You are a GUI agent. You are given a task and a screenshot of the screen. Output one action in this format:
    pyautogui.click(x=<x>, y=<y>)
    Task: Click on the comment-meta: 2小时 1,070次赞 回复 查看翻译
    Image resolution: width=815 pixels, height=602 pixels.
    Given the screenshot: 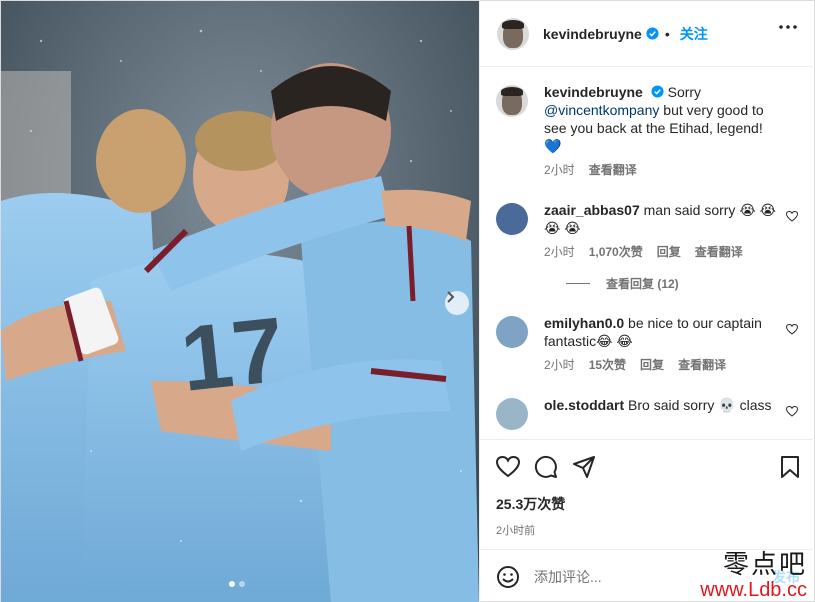 What is the action you would take?
    pyautogui.click(x=664, y=252)
    